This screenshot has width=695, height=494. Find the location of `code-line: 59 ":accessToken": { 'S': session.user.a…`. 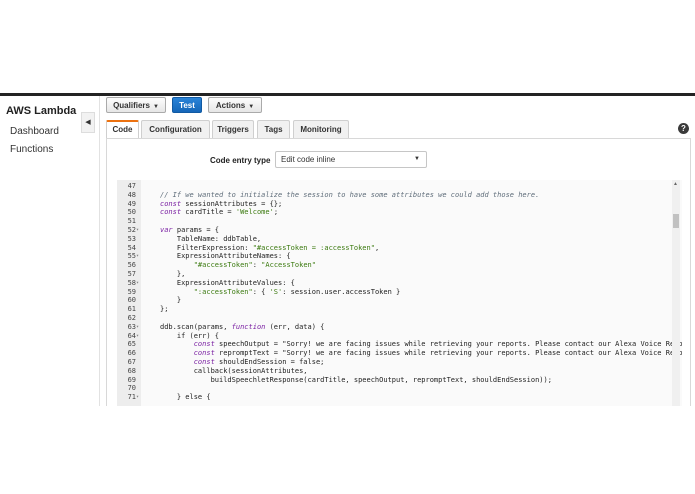

code-line: 59 ":accessToken": { 'S': session.user.a… is located at coordinates (397, 292).